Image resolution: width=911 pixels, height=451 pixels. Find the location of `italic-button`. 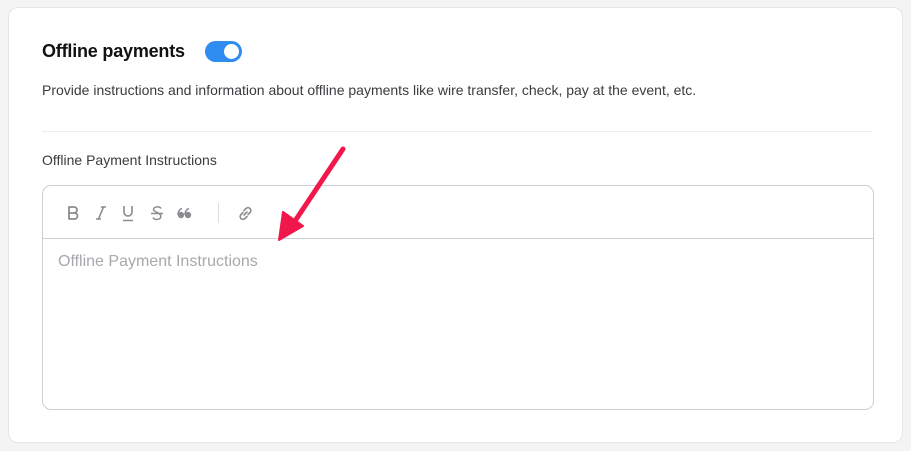

italic-button is located at coordinates (101, 213).